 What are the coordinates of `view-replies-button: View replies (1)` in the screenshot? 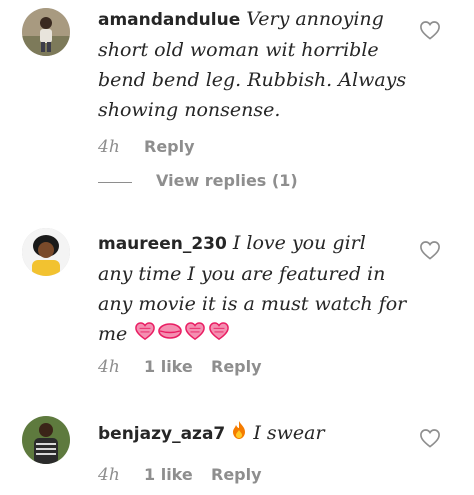 It's located at (198, 183).